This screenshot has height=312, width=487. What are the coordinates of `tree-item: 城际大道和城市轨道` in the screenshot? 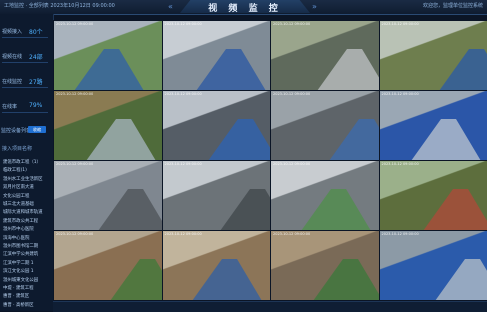 It's located at (26, 212).